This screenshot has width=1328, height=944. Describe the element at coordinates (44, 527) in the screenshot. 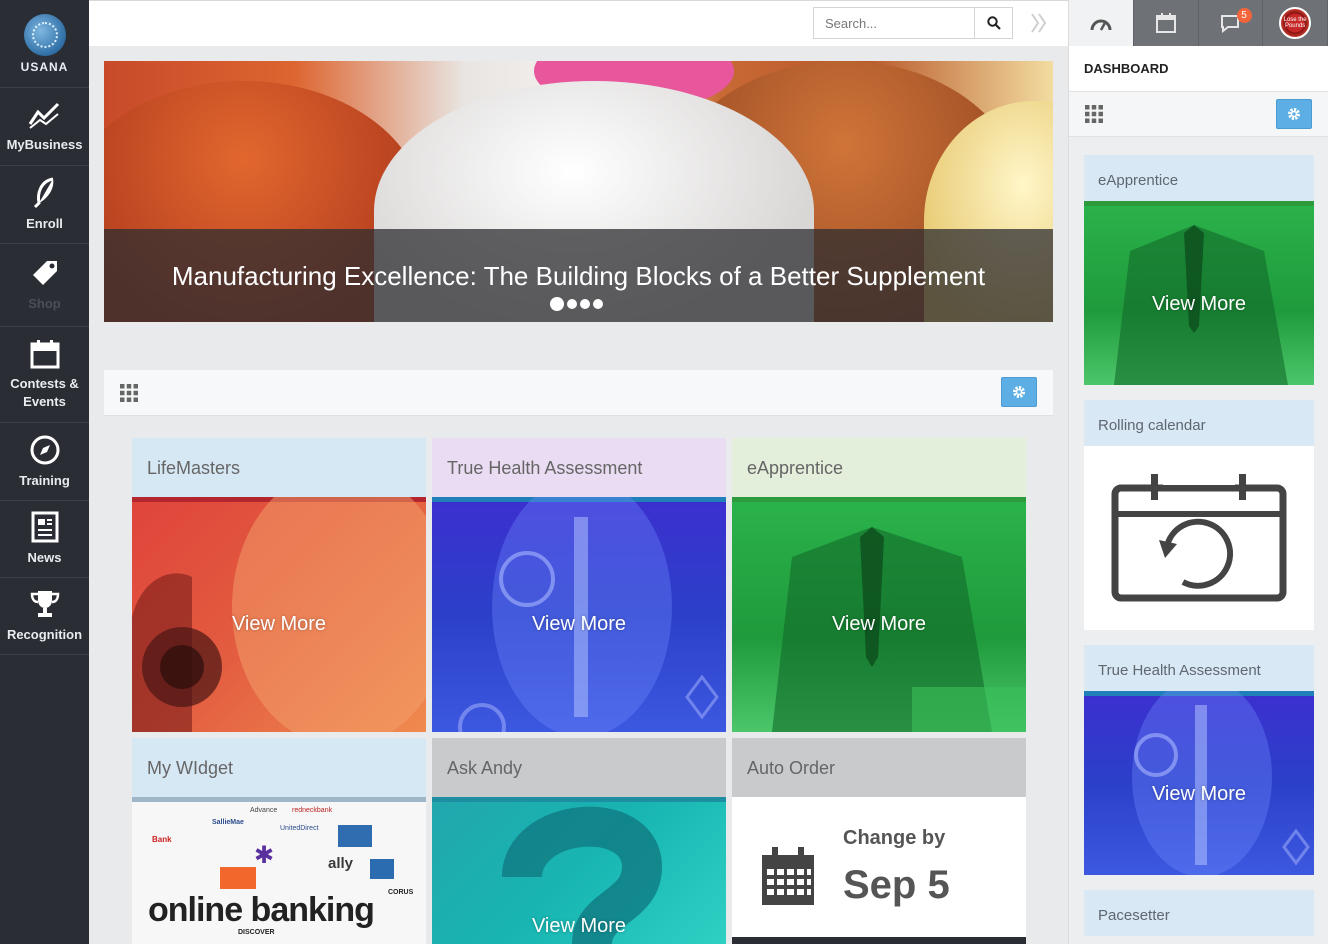

I see `newspaper-icon` at that location.